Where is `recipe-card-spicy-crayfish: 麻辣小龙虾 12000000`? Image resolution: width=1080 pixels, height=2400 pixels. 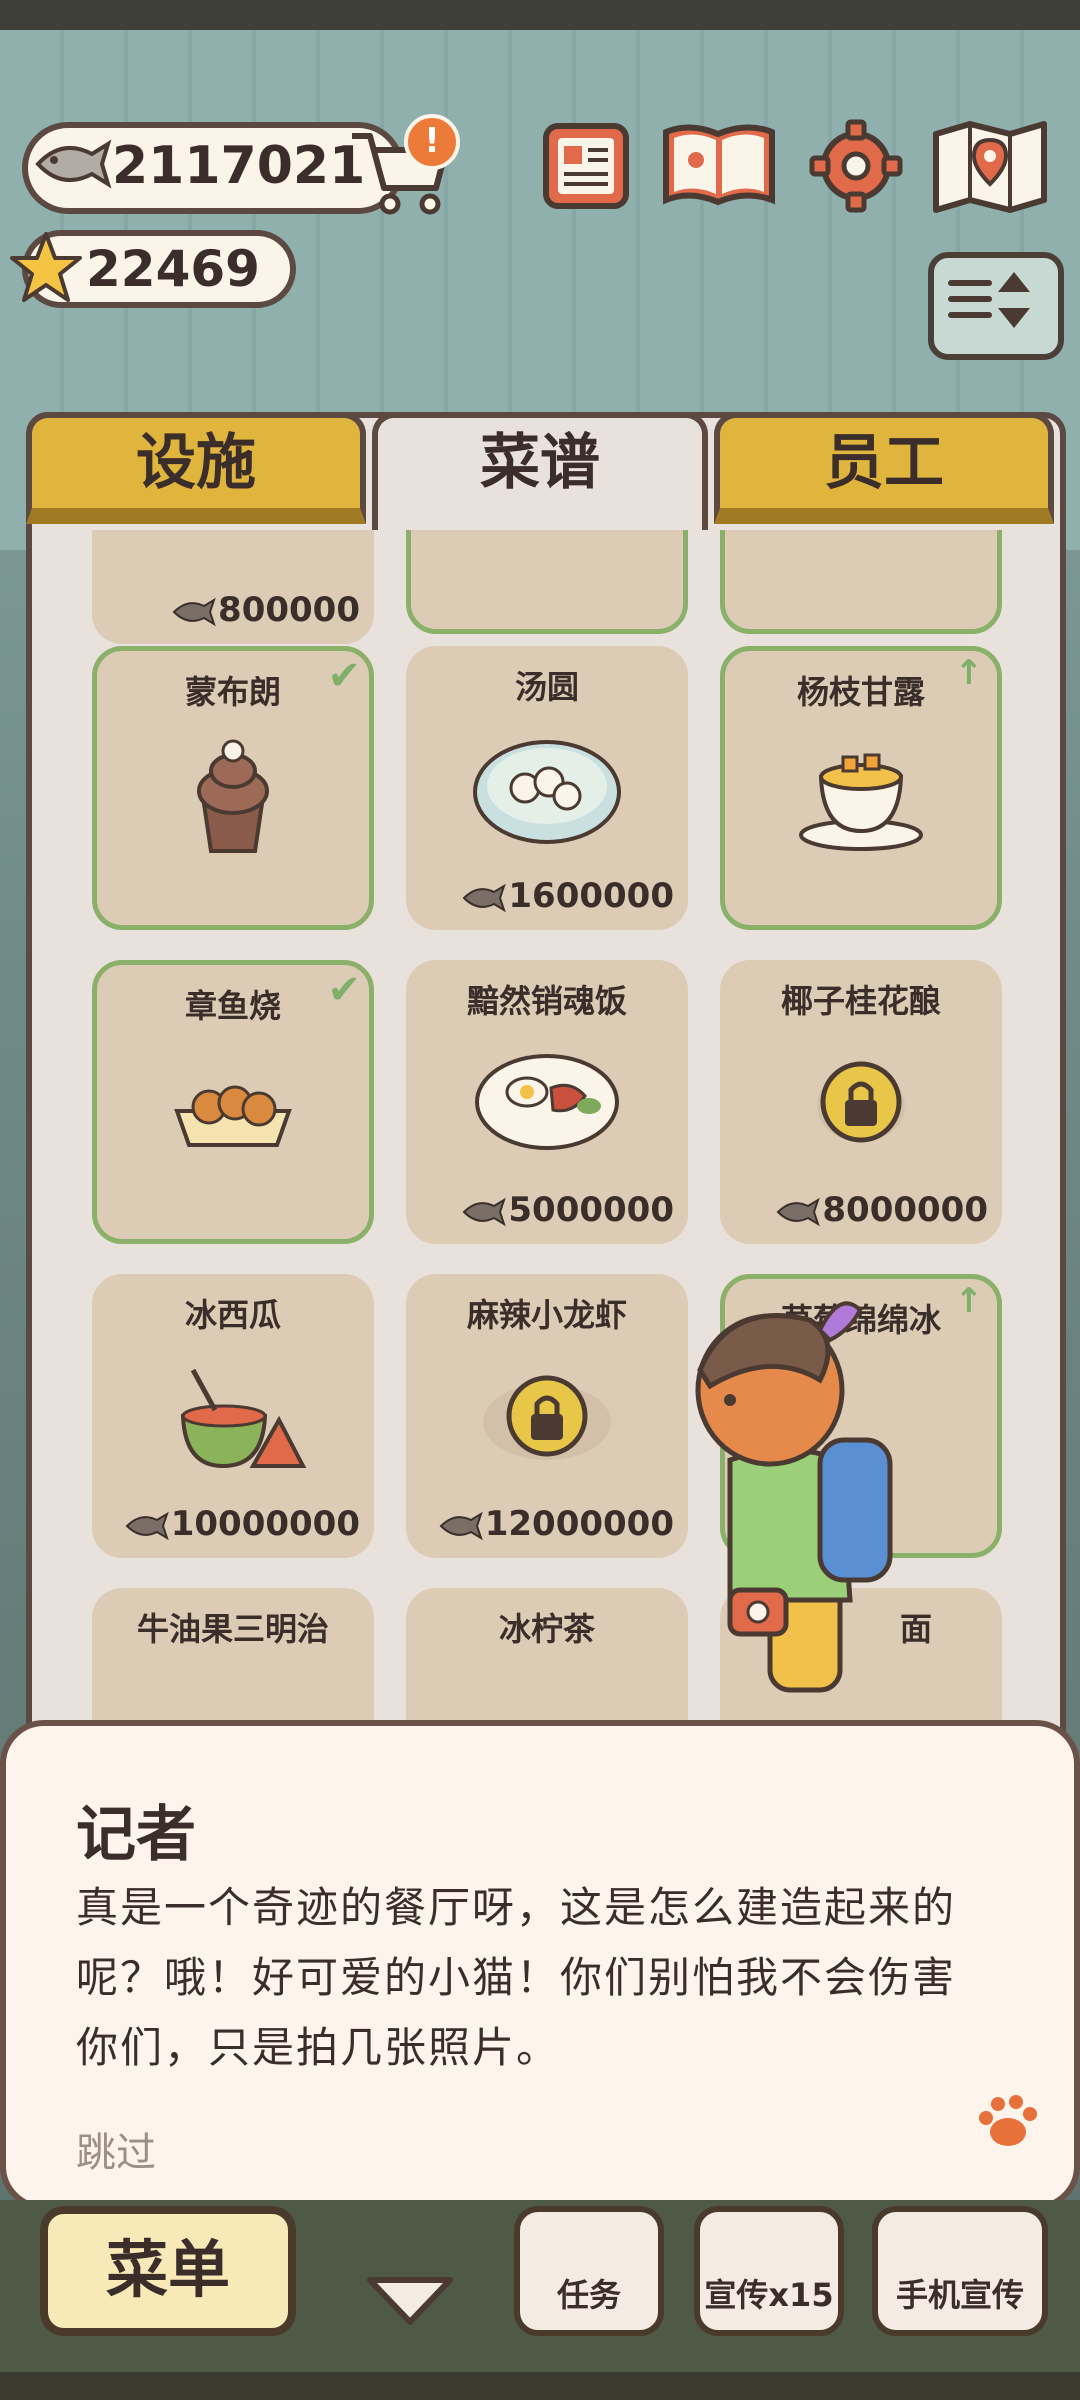 recipe-card-spicy-crayfish: 麻辣小龙虾 12000000 is located at coordinates (547, 1416).